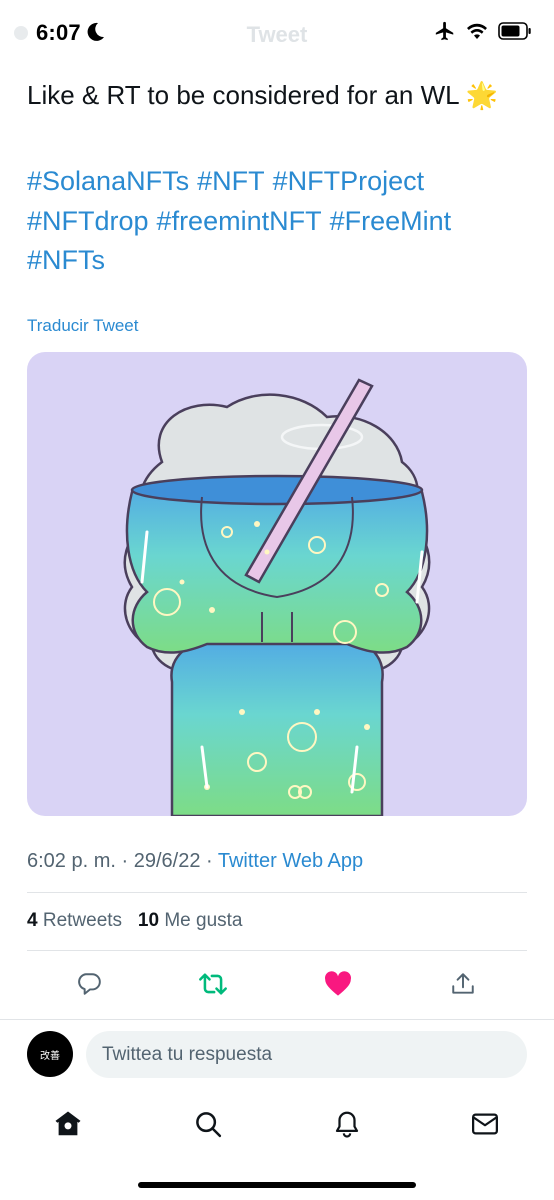  I want to click on reply-input: Twittea tu respuesta, so click(306, 1054).